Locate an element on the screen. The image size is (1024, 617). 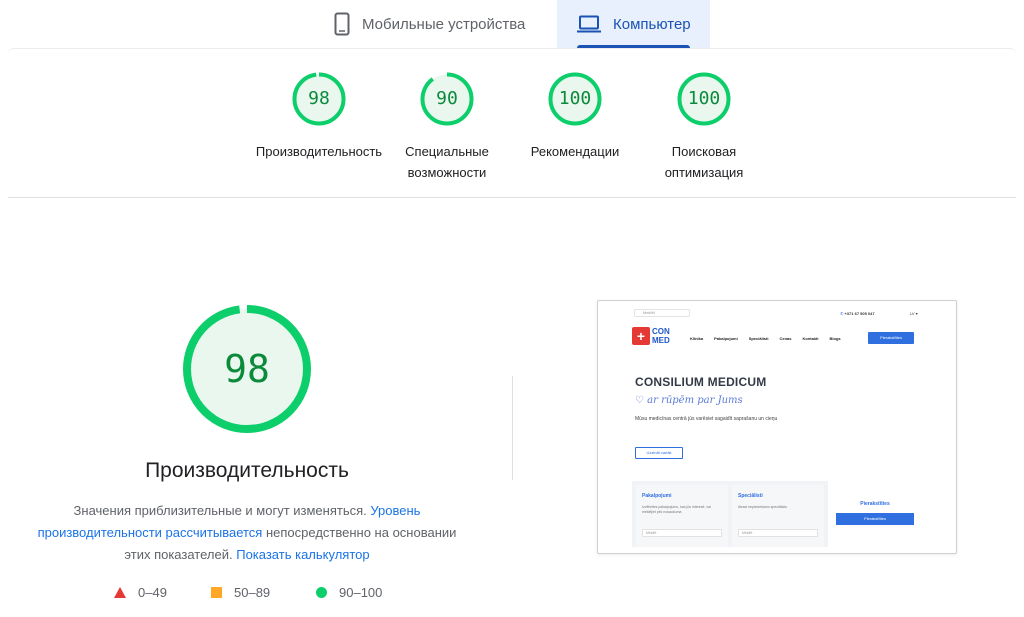
logo-line-1: CON is located at coordinates (661, 331).